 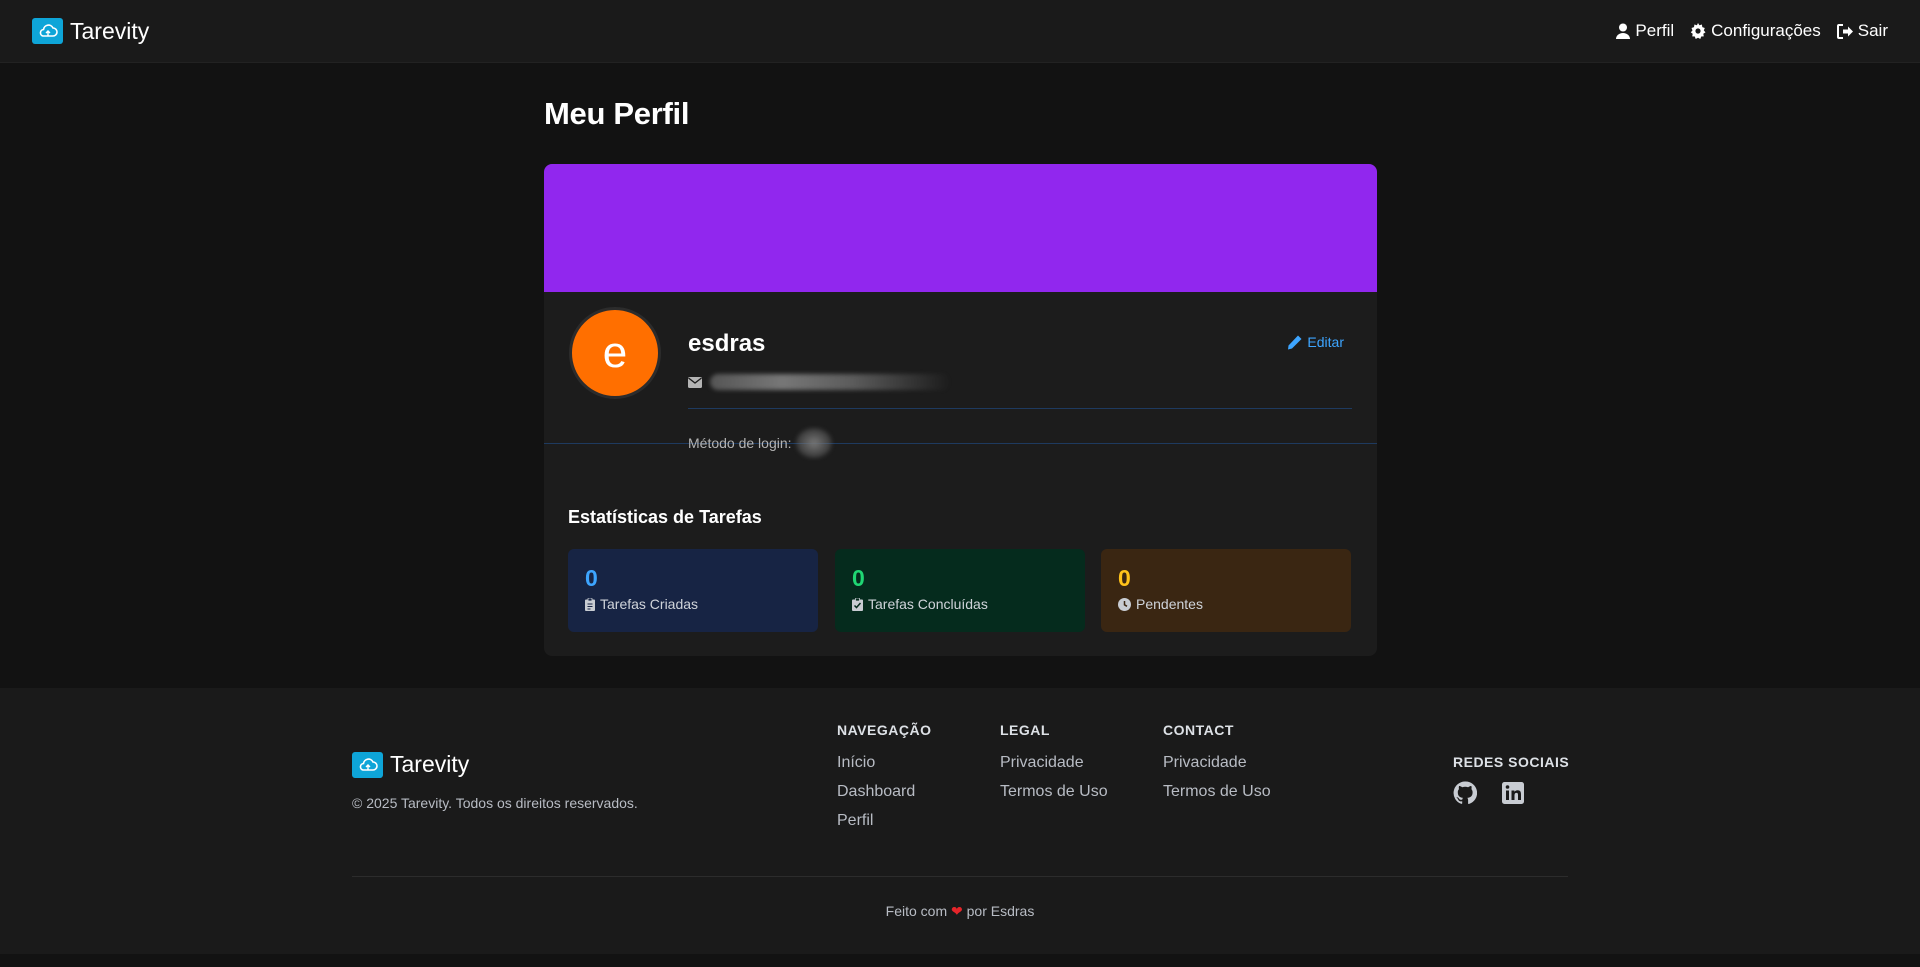 What do you see at coordinates (1198, 730) in the screenshot?
I see `footer-col-title: CONTACT` at bounding box center [1198, 730].